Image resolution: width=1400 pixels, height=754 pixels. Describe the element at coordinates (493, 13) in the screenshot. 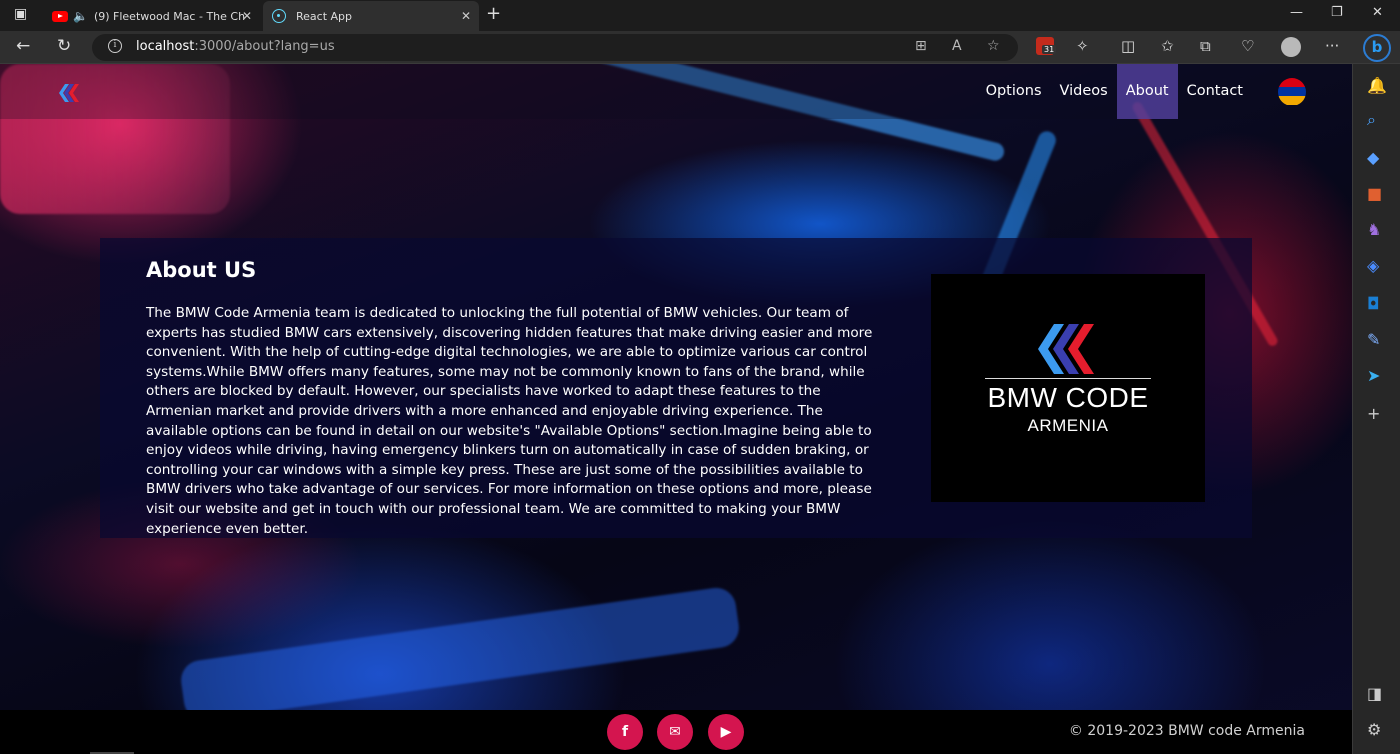

I see `new-tab-button: +` at that location.